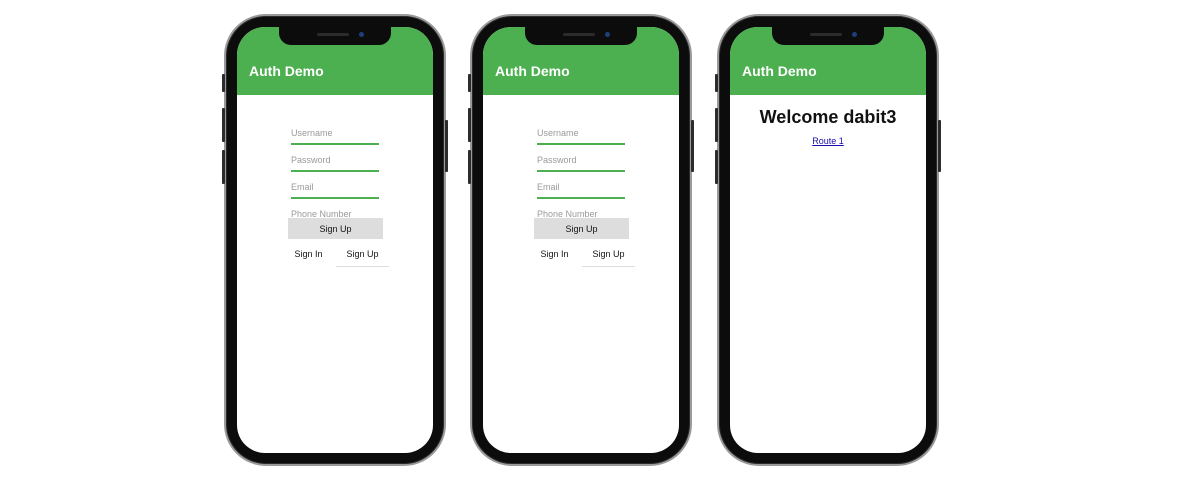  What do you see at coordinates (828, 117) in the screenshot?
I see `welcome-heading: Welcome dabit3` at bounding box center [828, 117].